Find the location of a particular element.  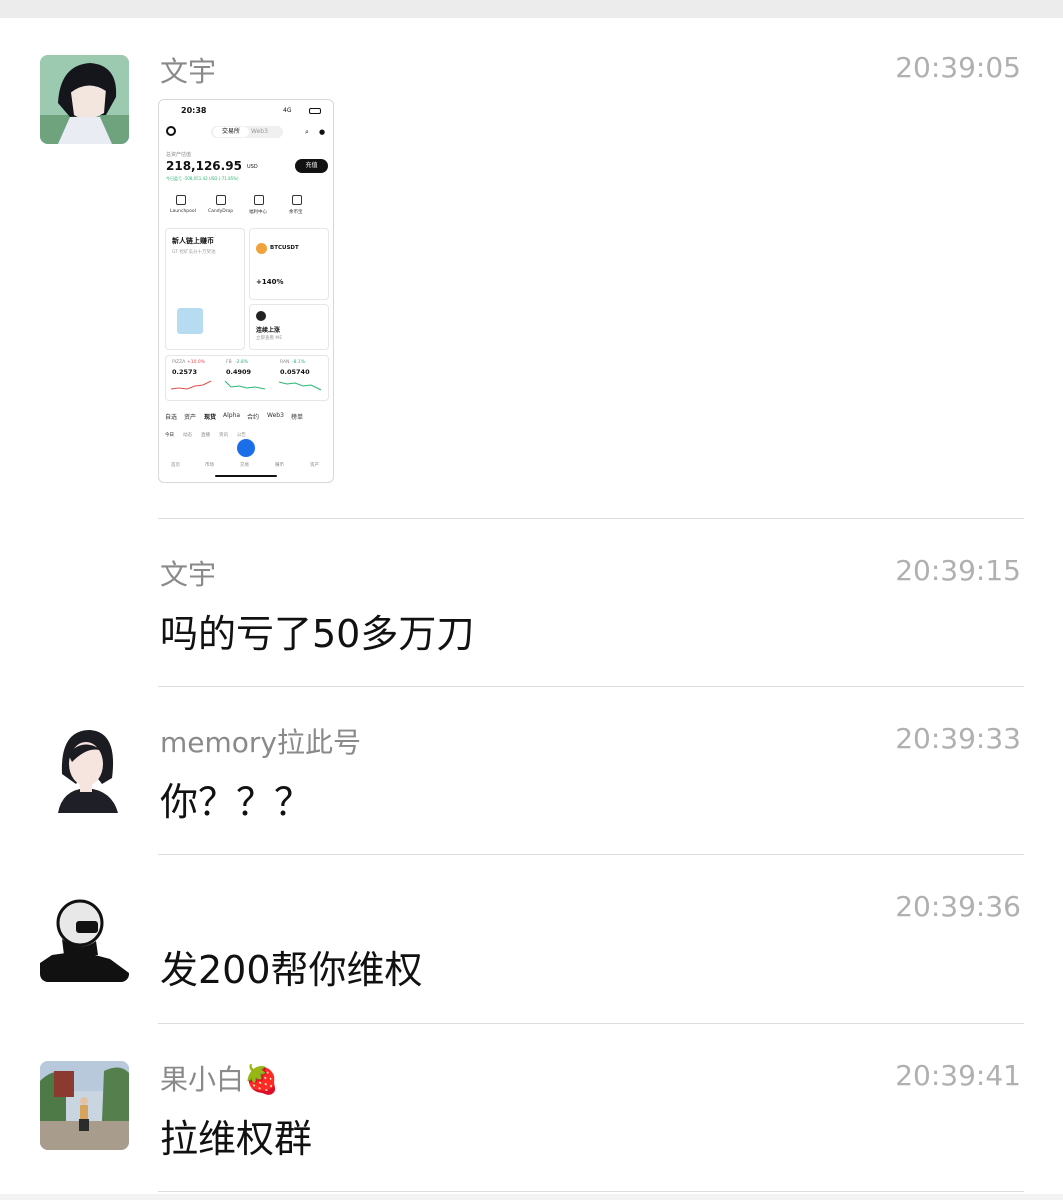

status-time: 20:38 is located at coordinates (194, 110).